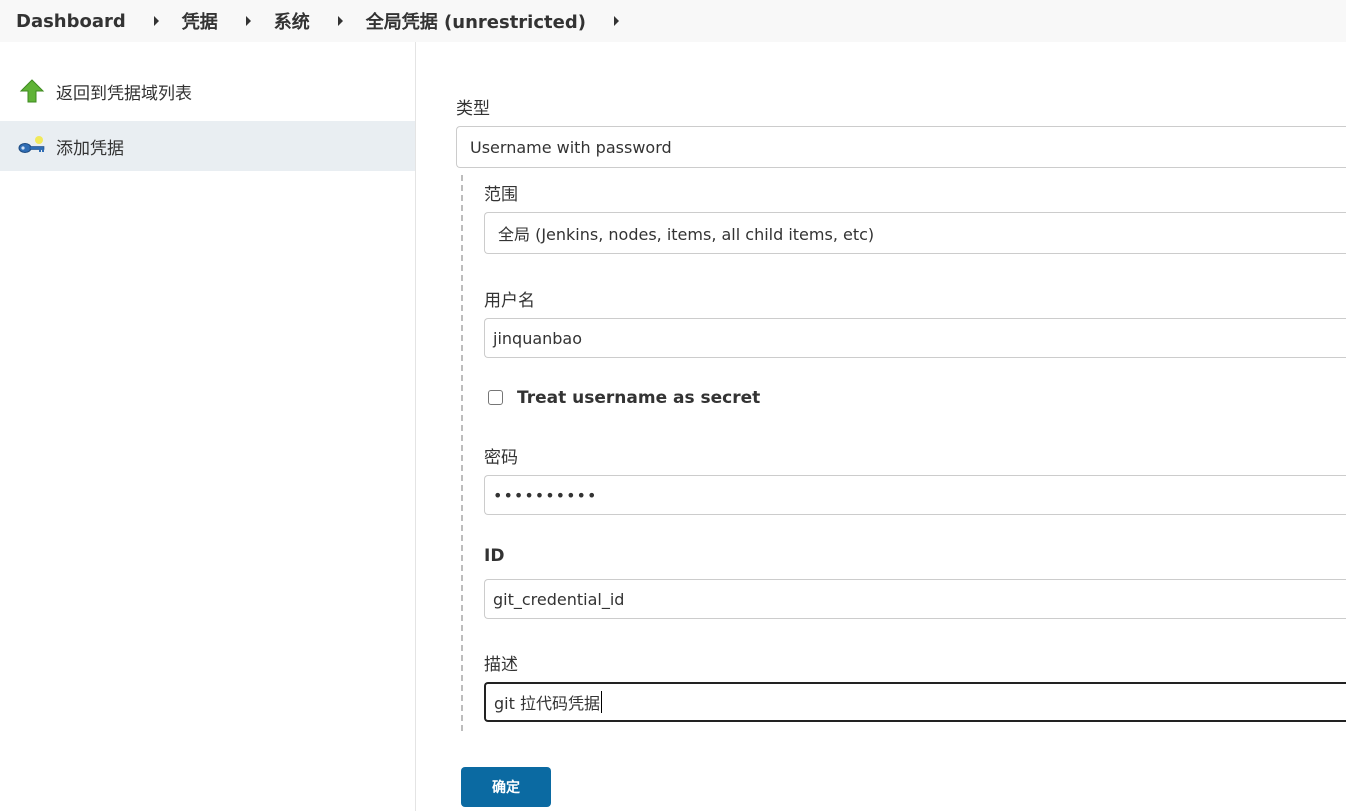  Describe the element at coordinates (901, 147) in the screenshot. I see `kind-select: Username with password` at that location.